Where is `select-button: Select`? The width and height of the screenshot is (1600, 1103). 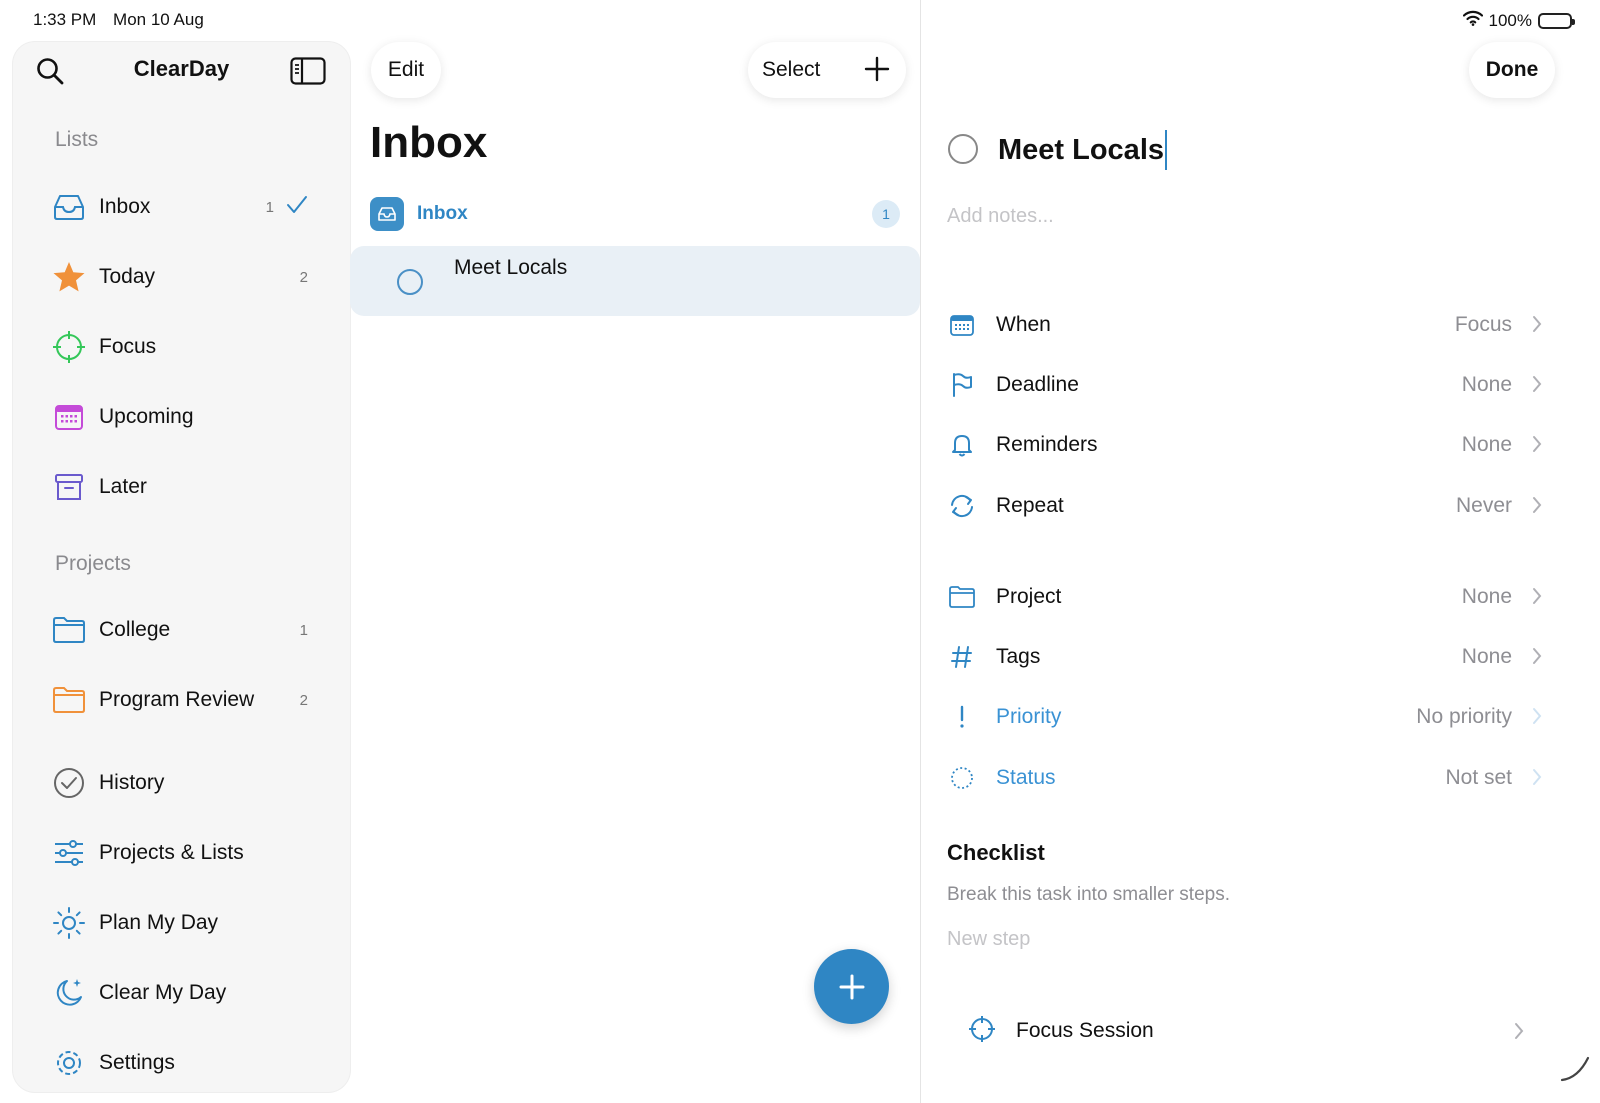 select-button: Select is located at coordinates (791, 70).